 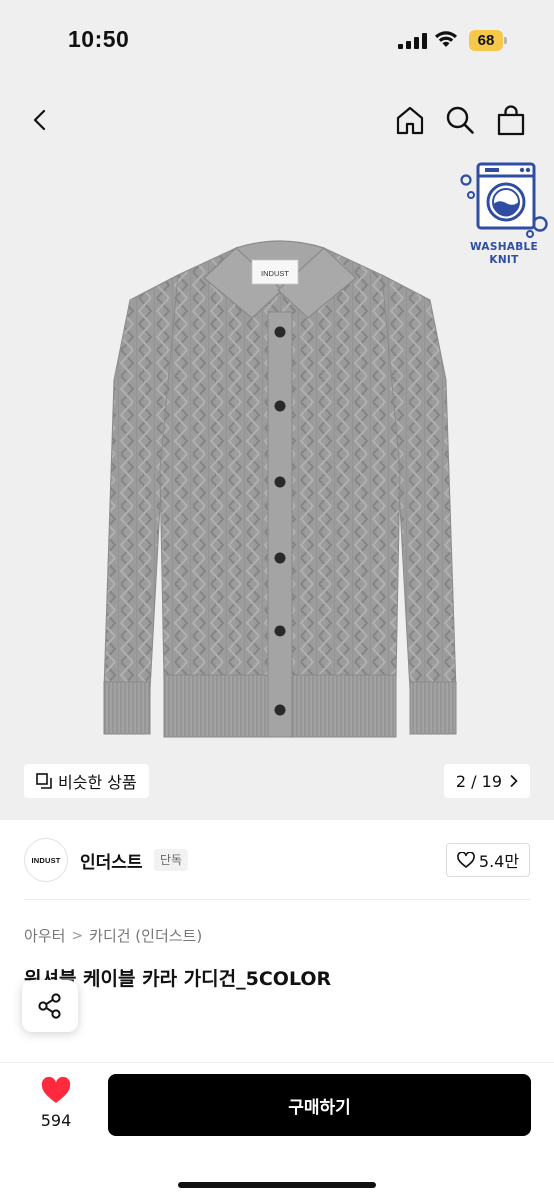 I want to click on washable-knit-label: WASHABLE KNIT, so click(x=504, y=254).